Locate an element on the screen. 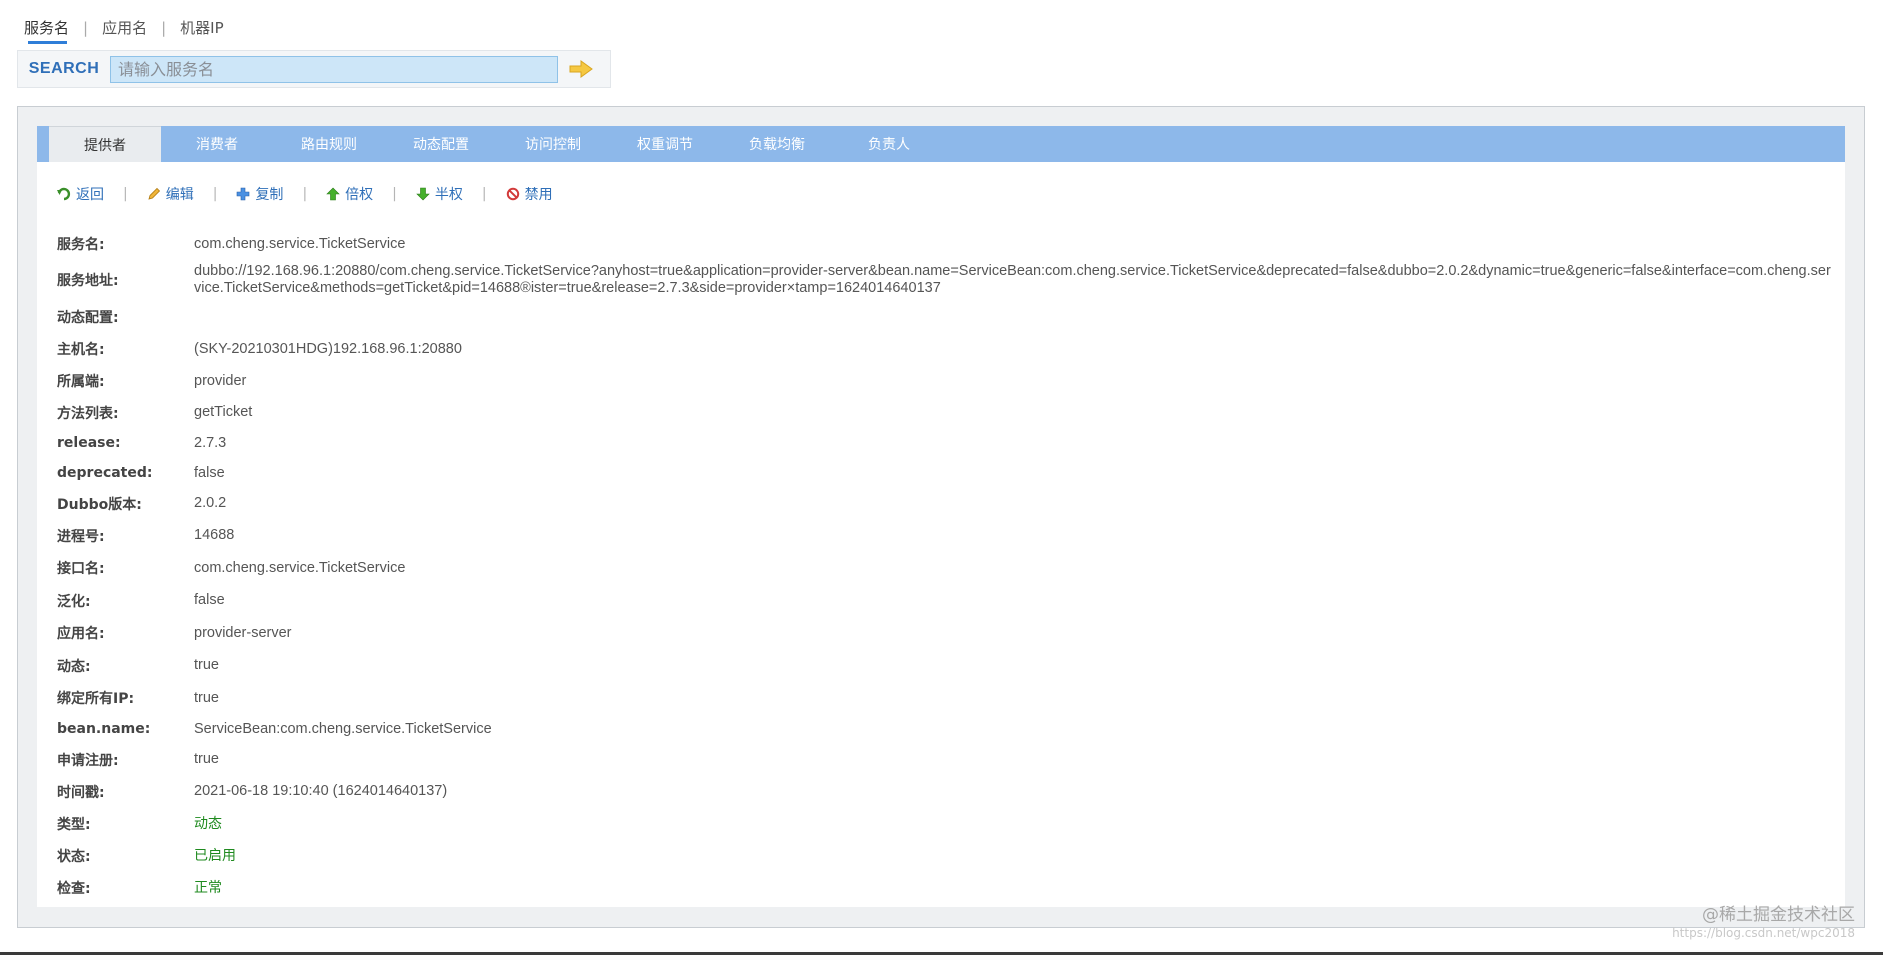 This screenshot has width=1883, height=955. detail-label: 状态: is located at coordinates (74, 857).